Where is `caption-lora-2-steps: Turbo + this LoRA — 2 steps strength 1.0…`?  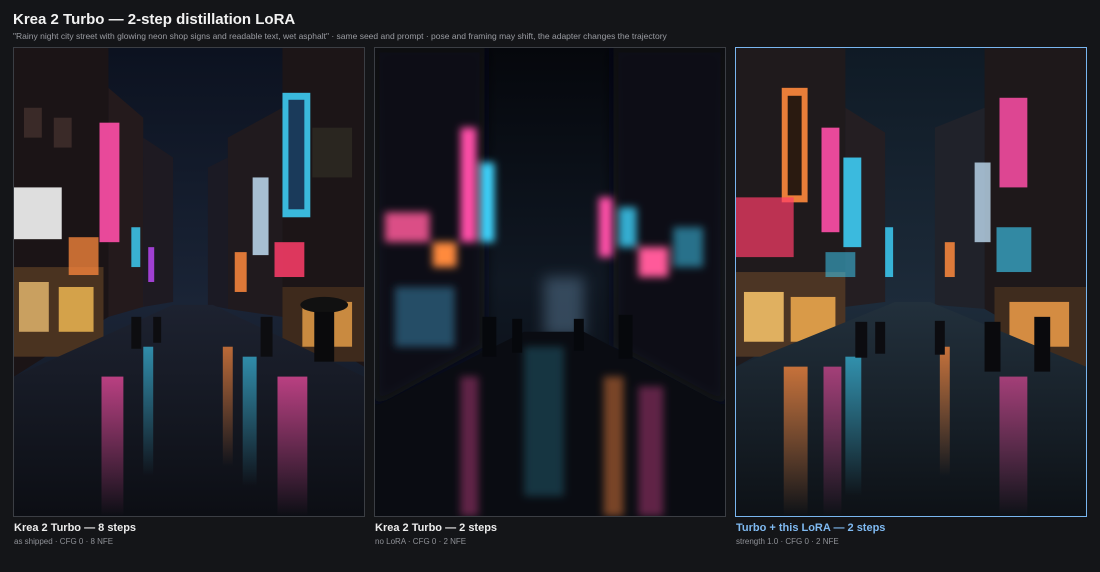 caption-lora-2-steps: Turbo + this LoRA — 2 steps strength 1.0… is located at coordinates (912, 534).